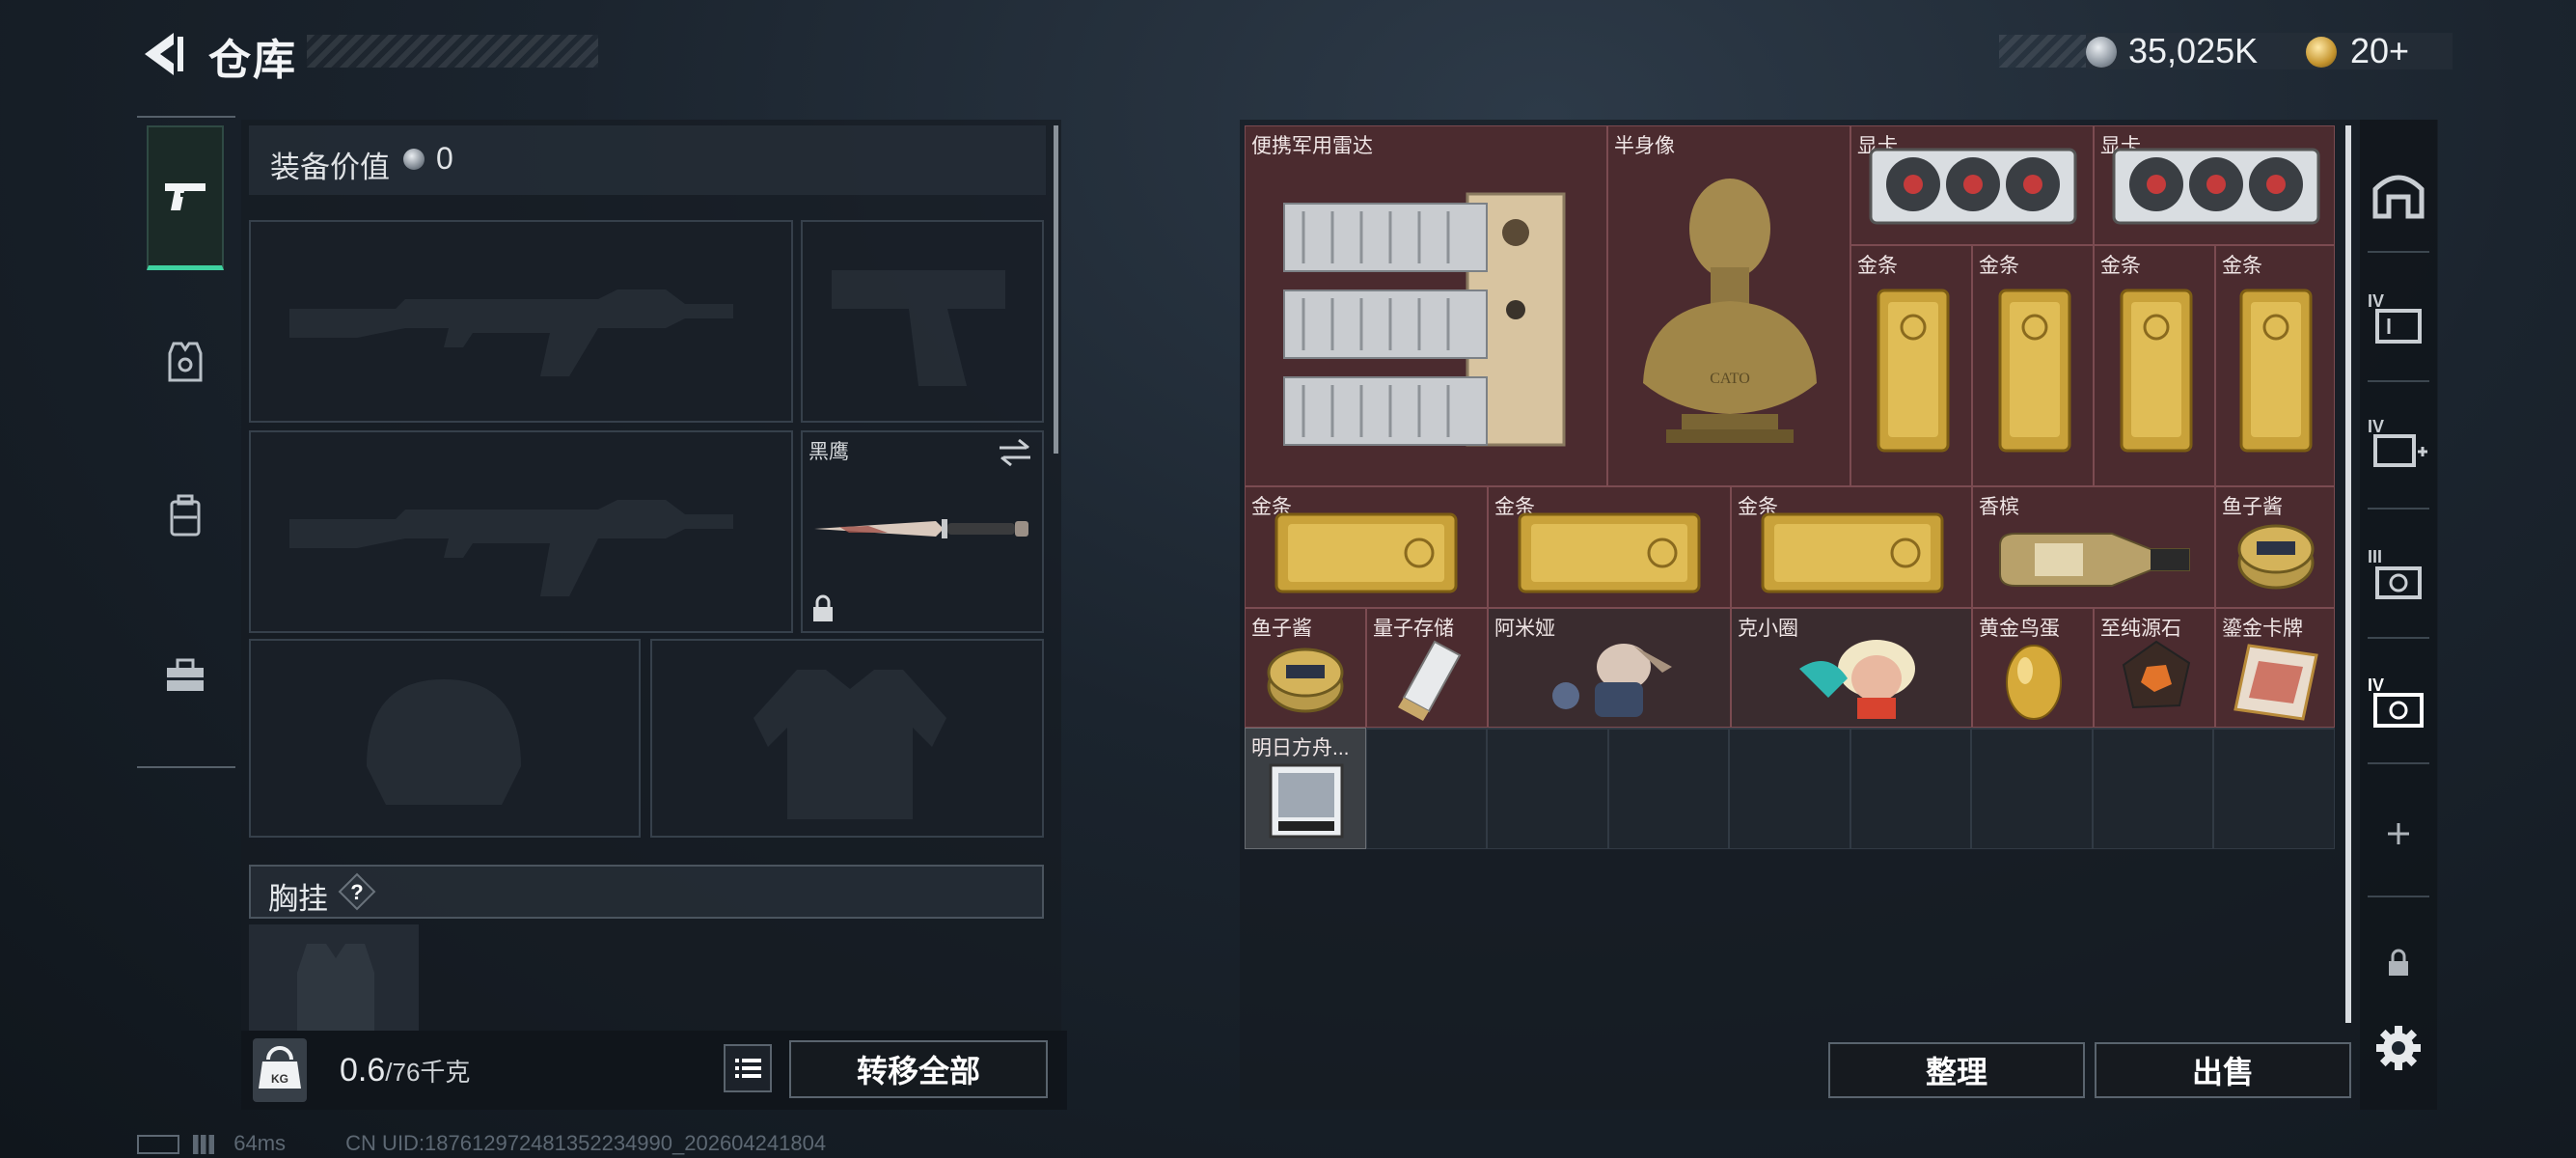  I want to click on lock-icon, so click(2398, 962).